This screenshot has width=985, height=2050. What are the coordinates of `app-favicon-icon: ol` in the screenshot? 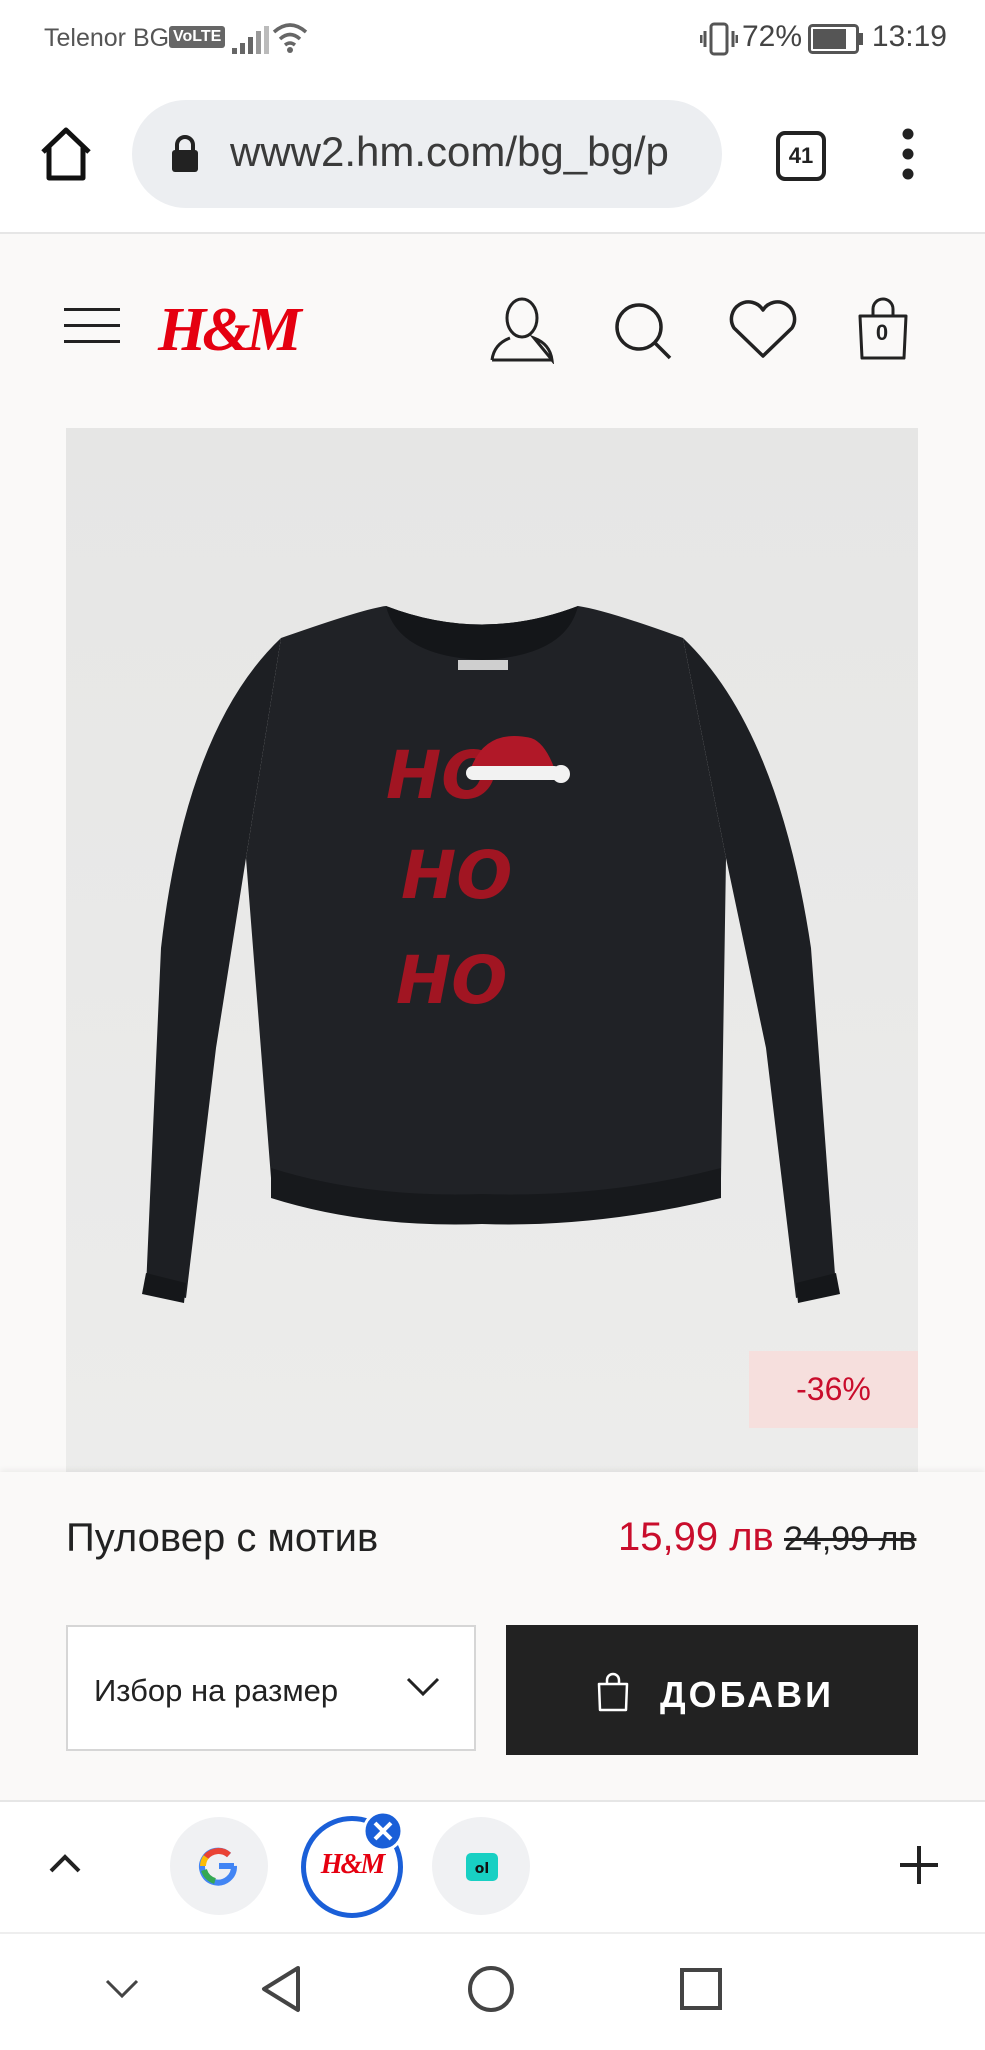 It's located at (482, 1867).